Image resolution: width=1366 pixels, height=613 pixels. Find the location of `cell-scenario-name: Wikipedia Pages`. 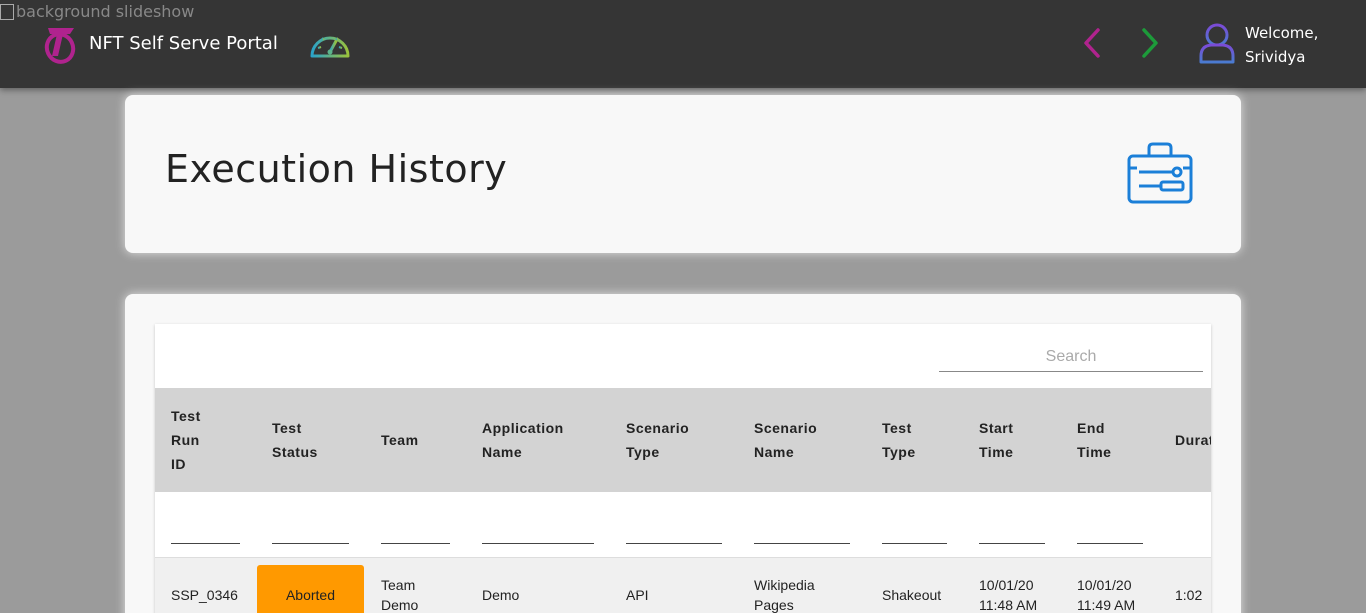

cell-scenario-name: Wikipedia Pages is located at coordinates (784, 595).